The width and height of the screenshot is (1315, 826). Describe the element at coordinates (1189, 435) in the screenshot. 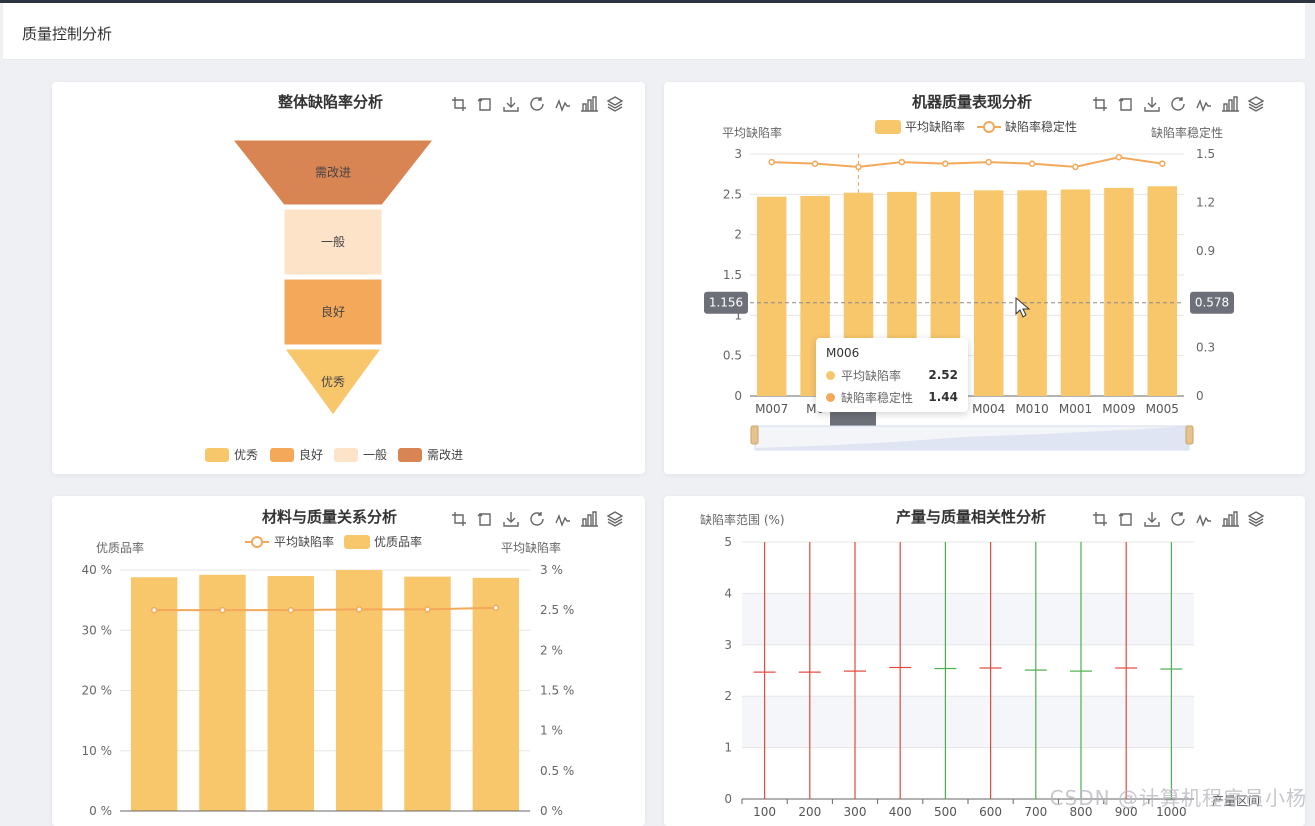

I see `machine-datazoom-handle-right` at that location.